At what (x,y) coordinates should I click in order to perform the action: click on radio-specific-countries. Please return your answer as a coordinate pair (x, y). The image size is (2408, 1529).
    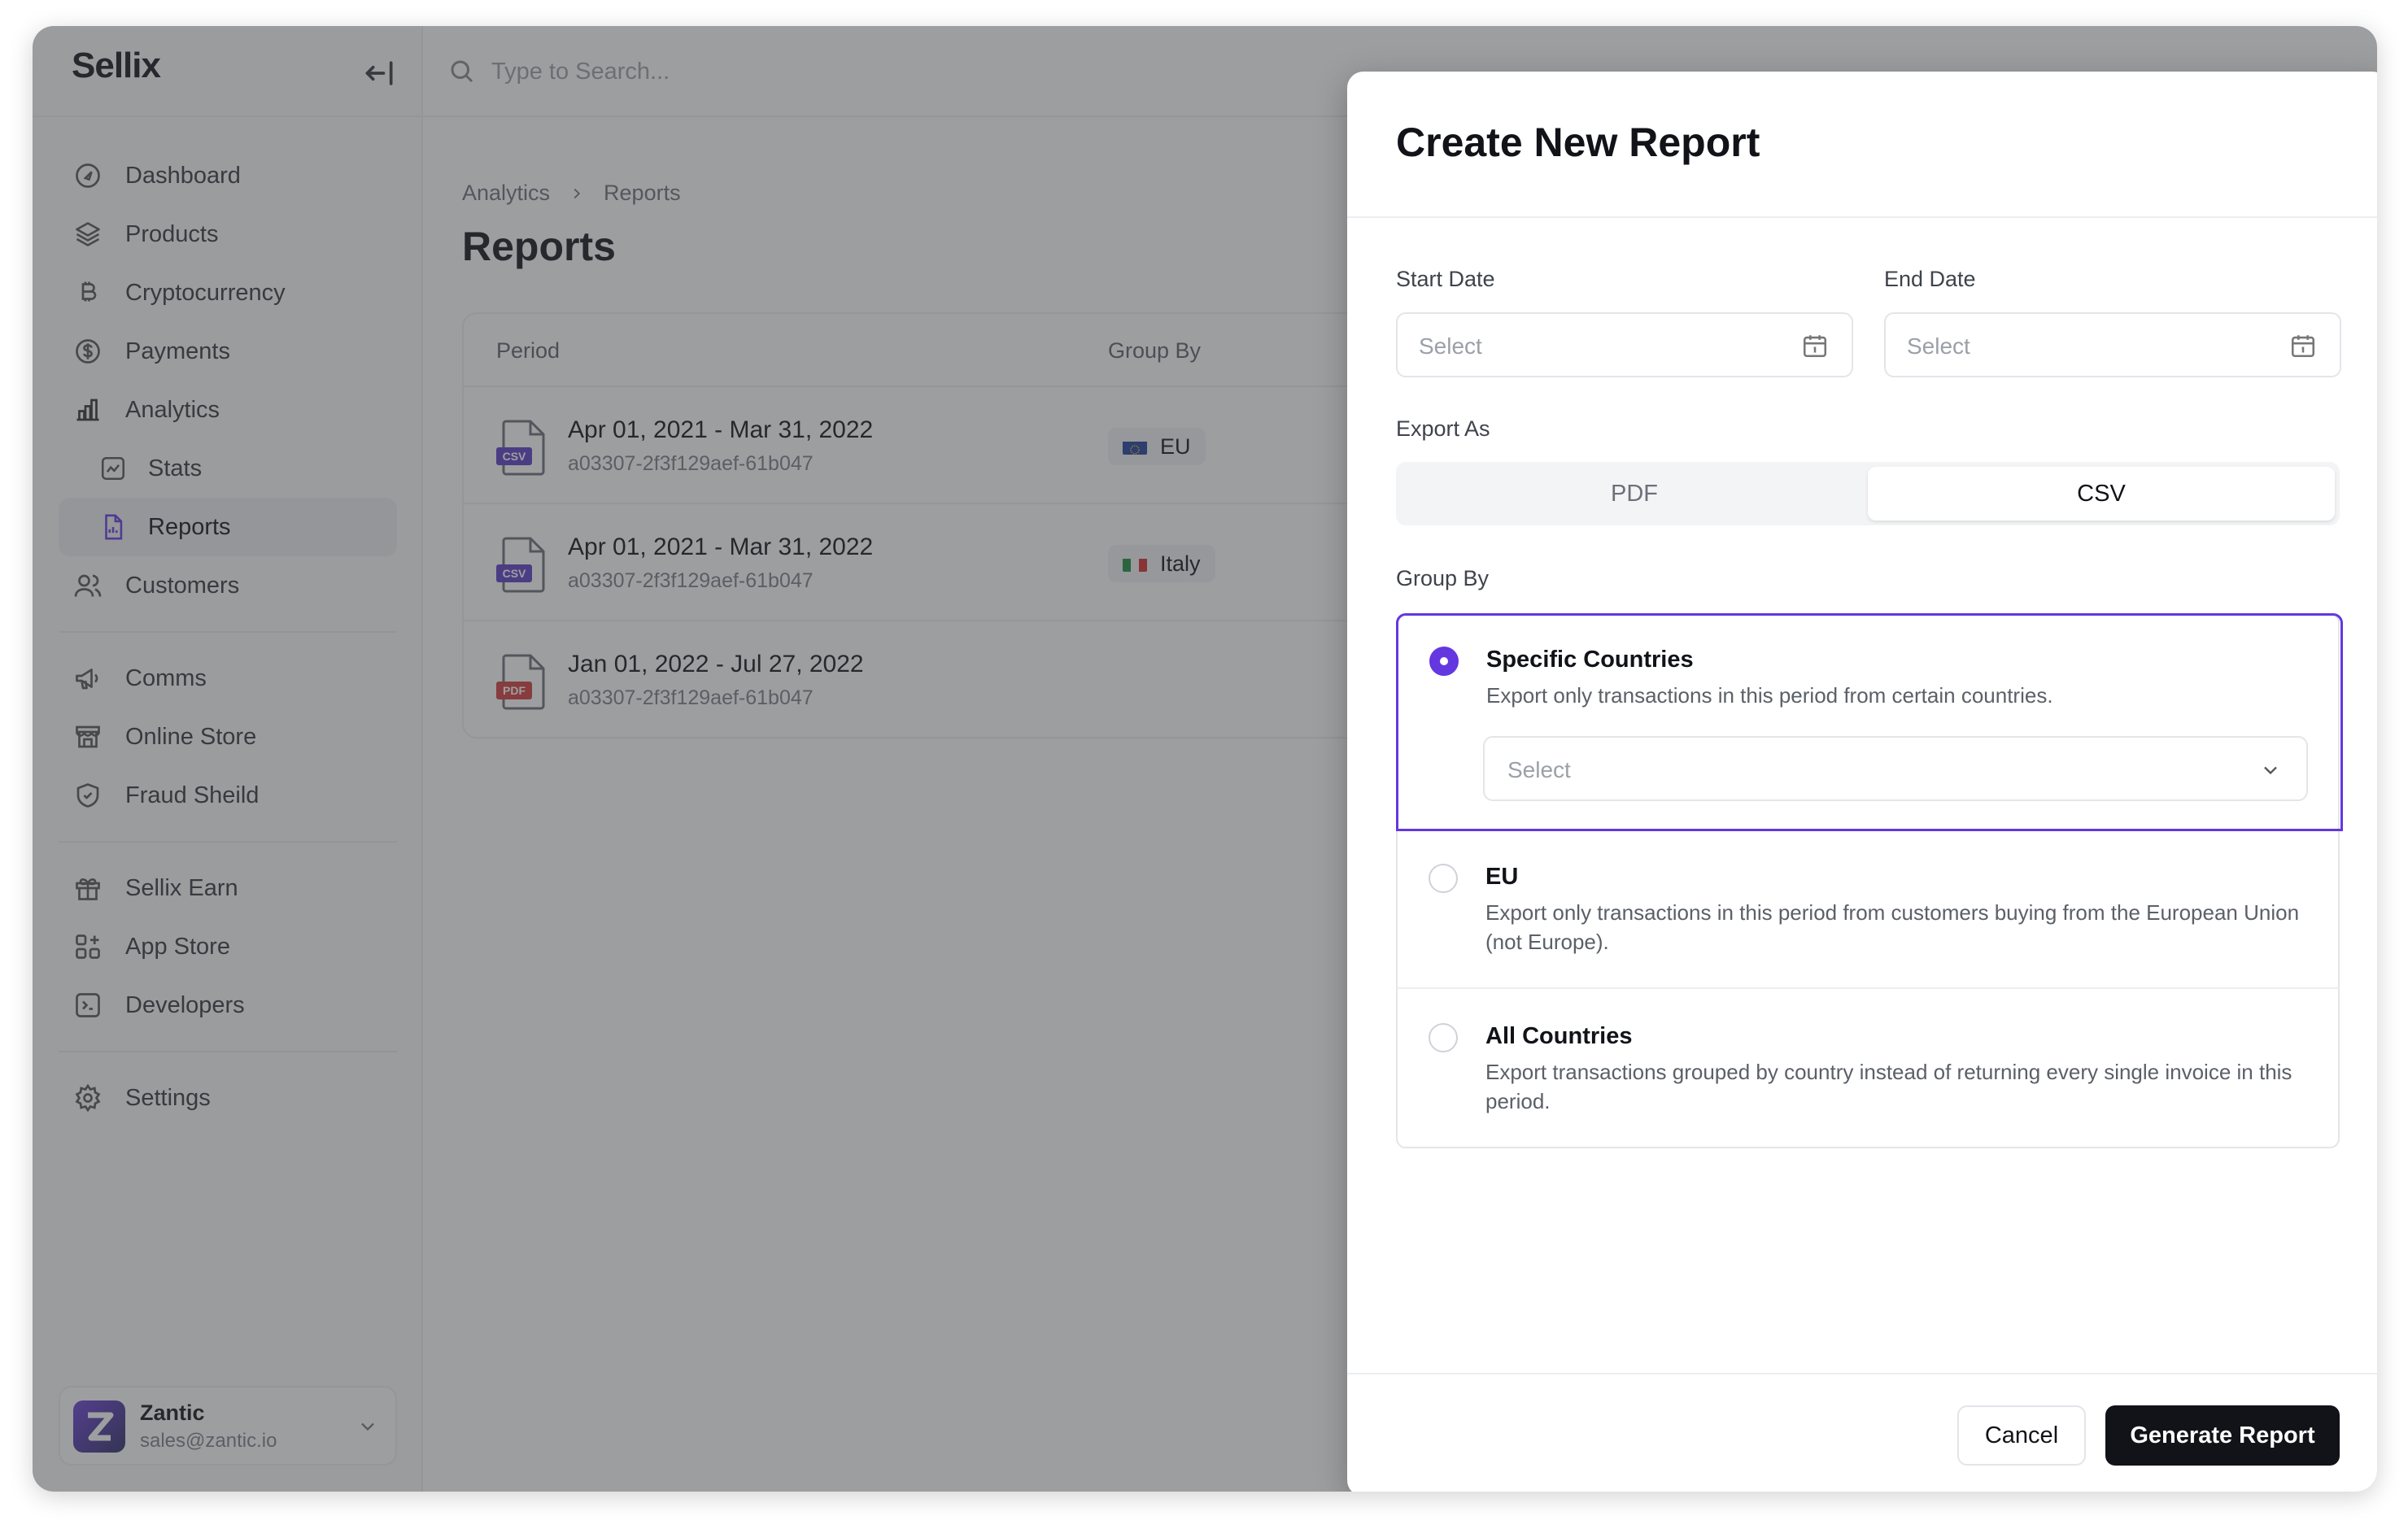
    Looking at the image, I should click on (1444, 661).